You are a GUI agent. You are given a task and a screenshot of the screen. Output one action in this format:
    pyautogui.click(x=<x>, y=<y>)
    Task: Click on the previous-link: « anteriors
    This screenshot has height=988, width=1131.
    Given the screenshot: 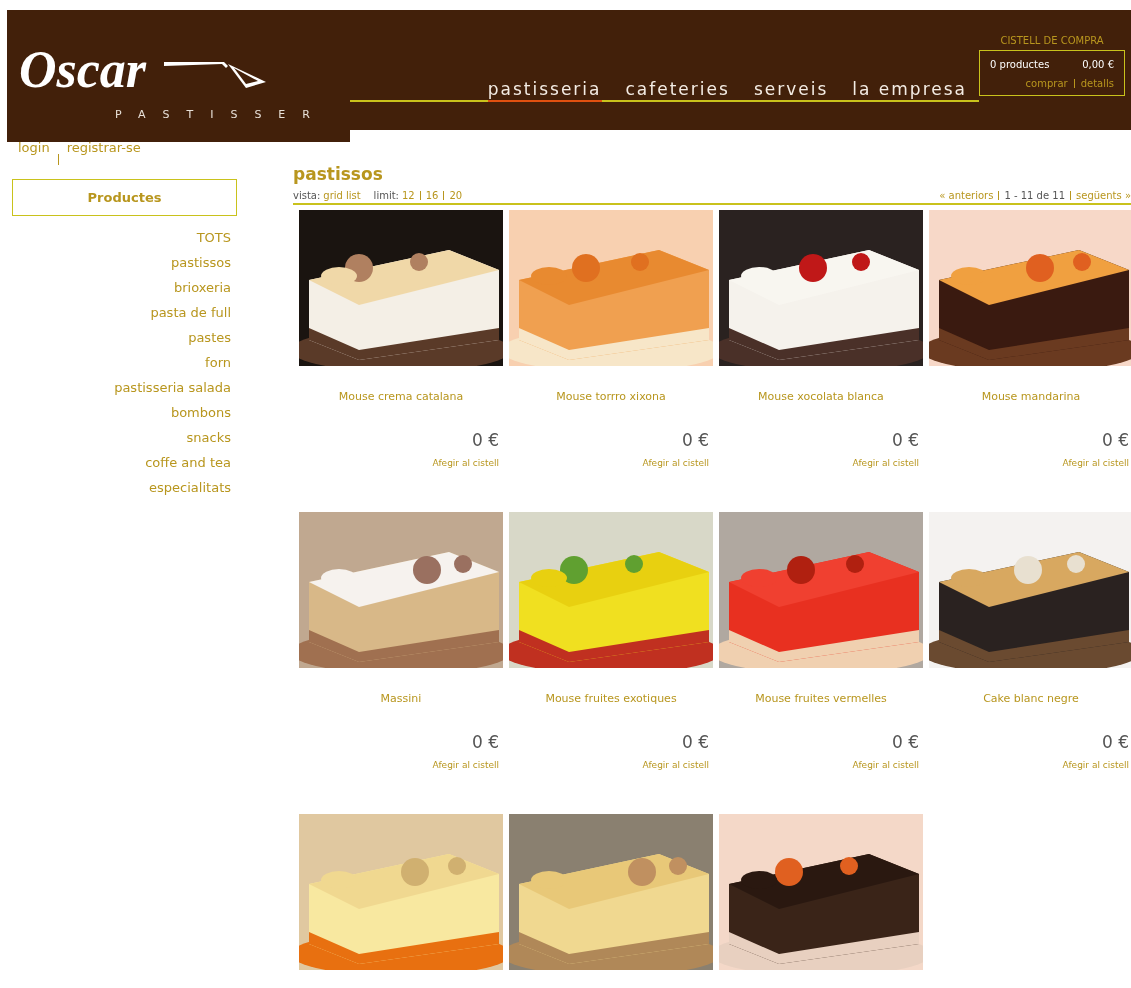 What is the action you would take?
    pyautogui.click(x=966, y=195)
    